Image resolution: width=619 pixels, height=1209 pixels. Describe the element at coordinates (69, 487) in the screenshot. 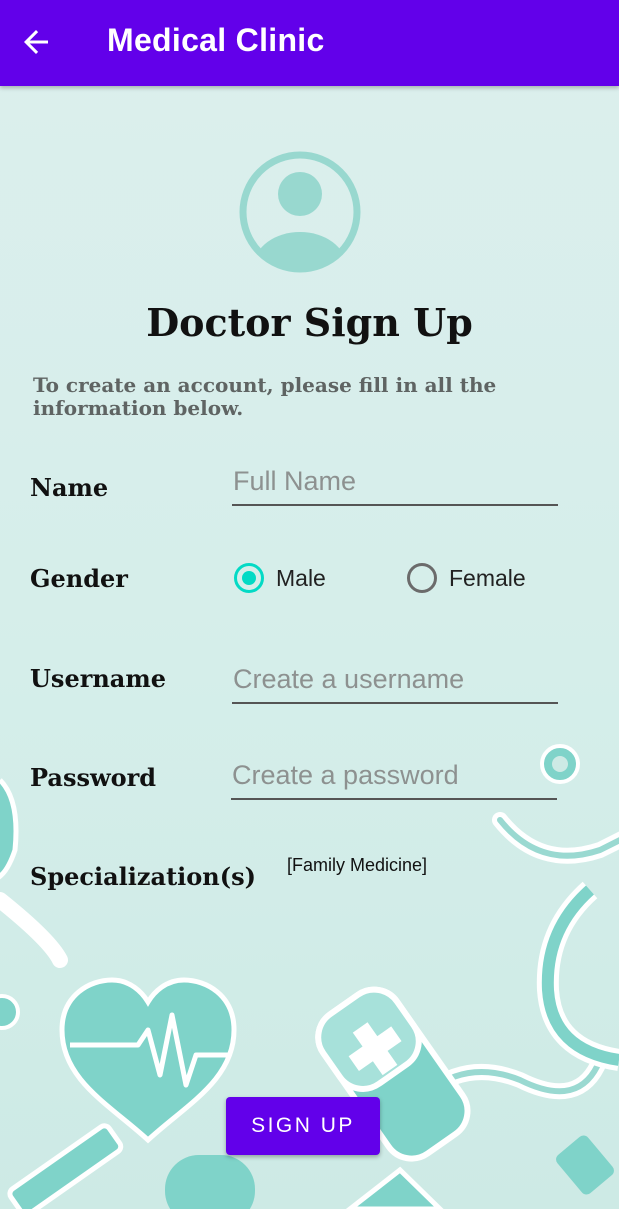

I see `name-label: Name` at that location.